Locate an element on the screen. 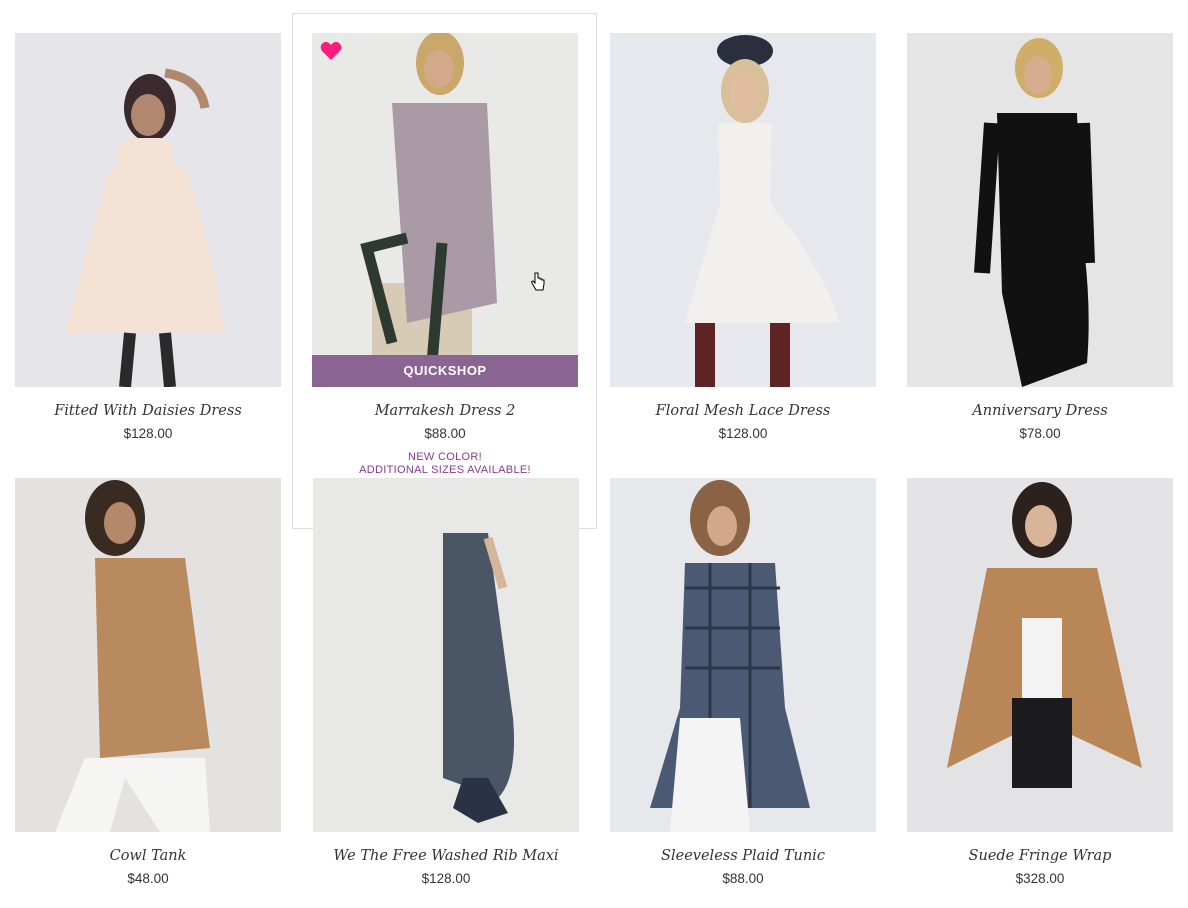 The width and height of the screenshot is (1188, 908). product-name: Suede Fringe Wrap is located at coordinates (1040, 856).